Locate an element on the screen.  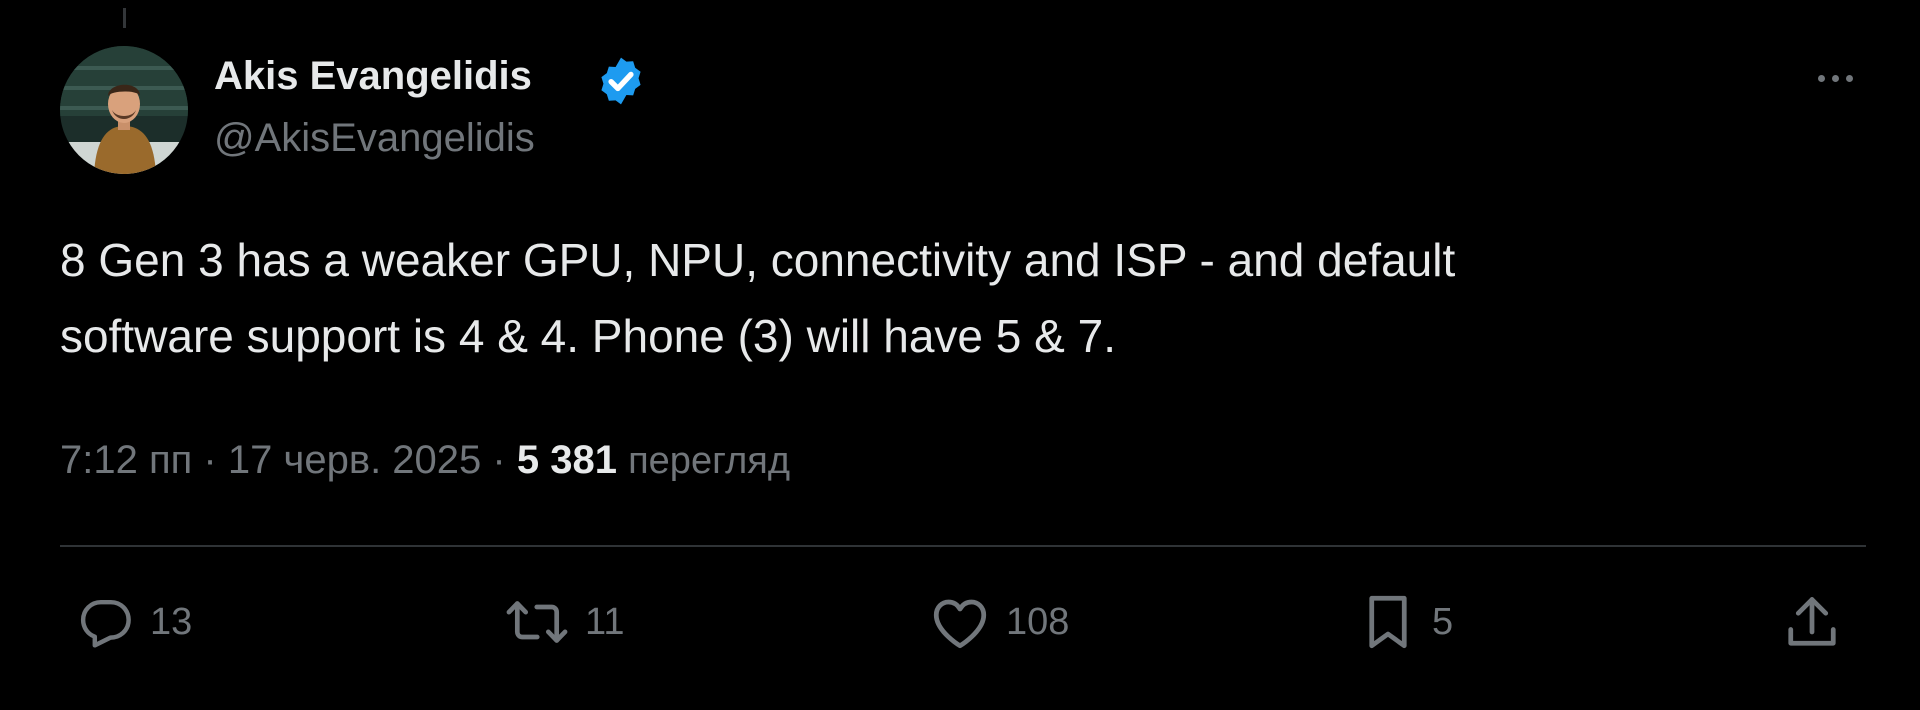
reply-icon is located at coordinates (105, 623).